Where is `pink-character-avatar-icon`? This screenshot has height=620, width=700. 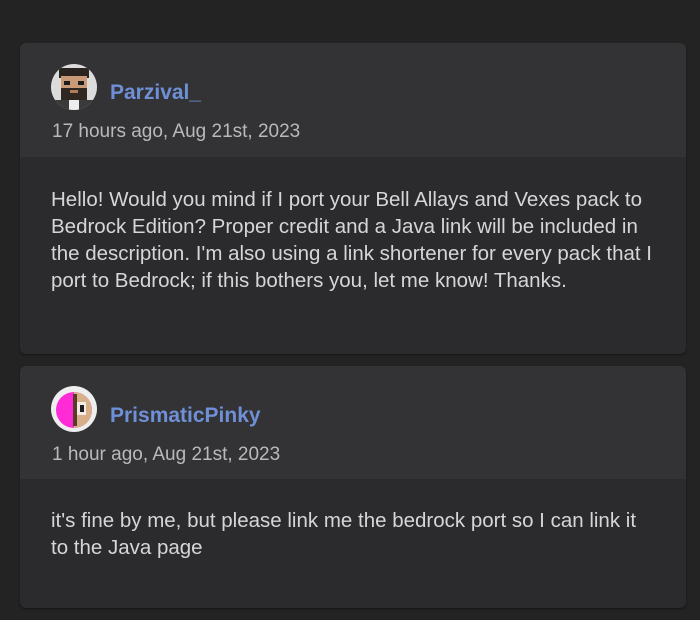
pink-character-avatar-icon is located at coordinates (74, 409).